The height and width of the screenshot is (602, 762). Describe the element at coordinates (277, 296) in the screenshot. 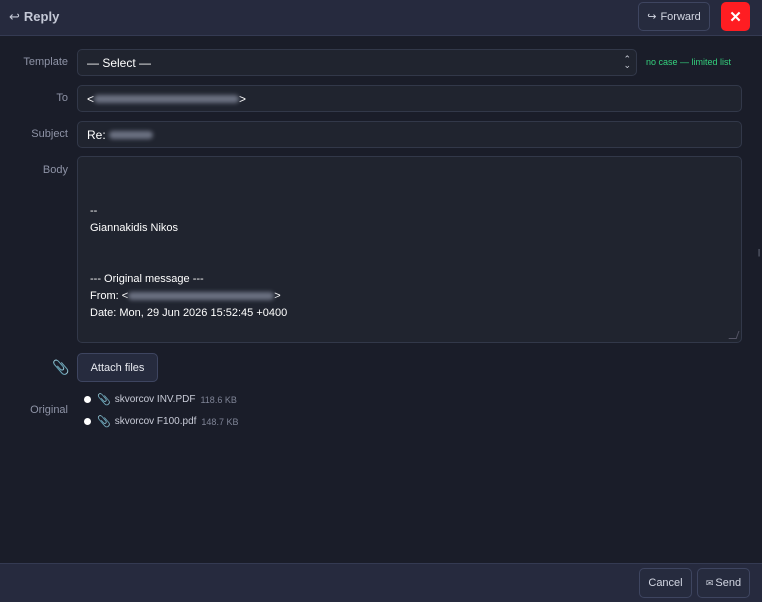

I see `original-from-suffix: >` at that location.